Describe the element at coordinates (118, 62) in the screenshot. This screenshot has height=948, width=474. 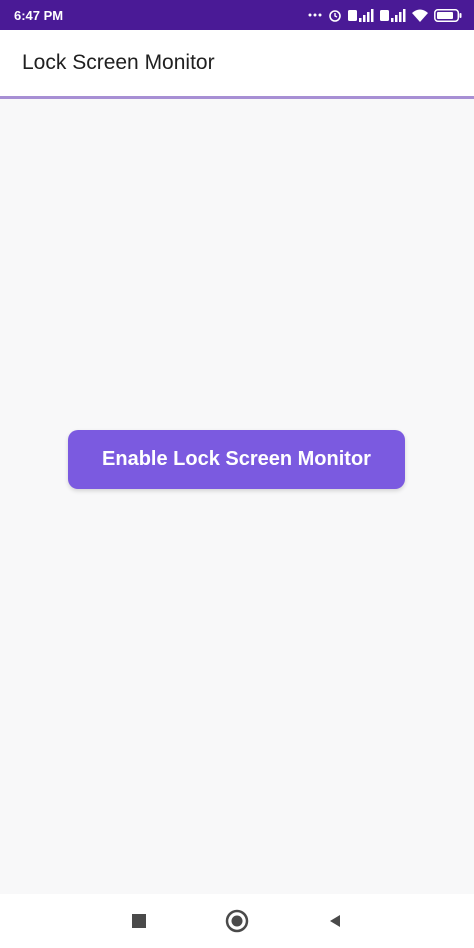
I see `app-title: Lock Screen Monitor` at that location.